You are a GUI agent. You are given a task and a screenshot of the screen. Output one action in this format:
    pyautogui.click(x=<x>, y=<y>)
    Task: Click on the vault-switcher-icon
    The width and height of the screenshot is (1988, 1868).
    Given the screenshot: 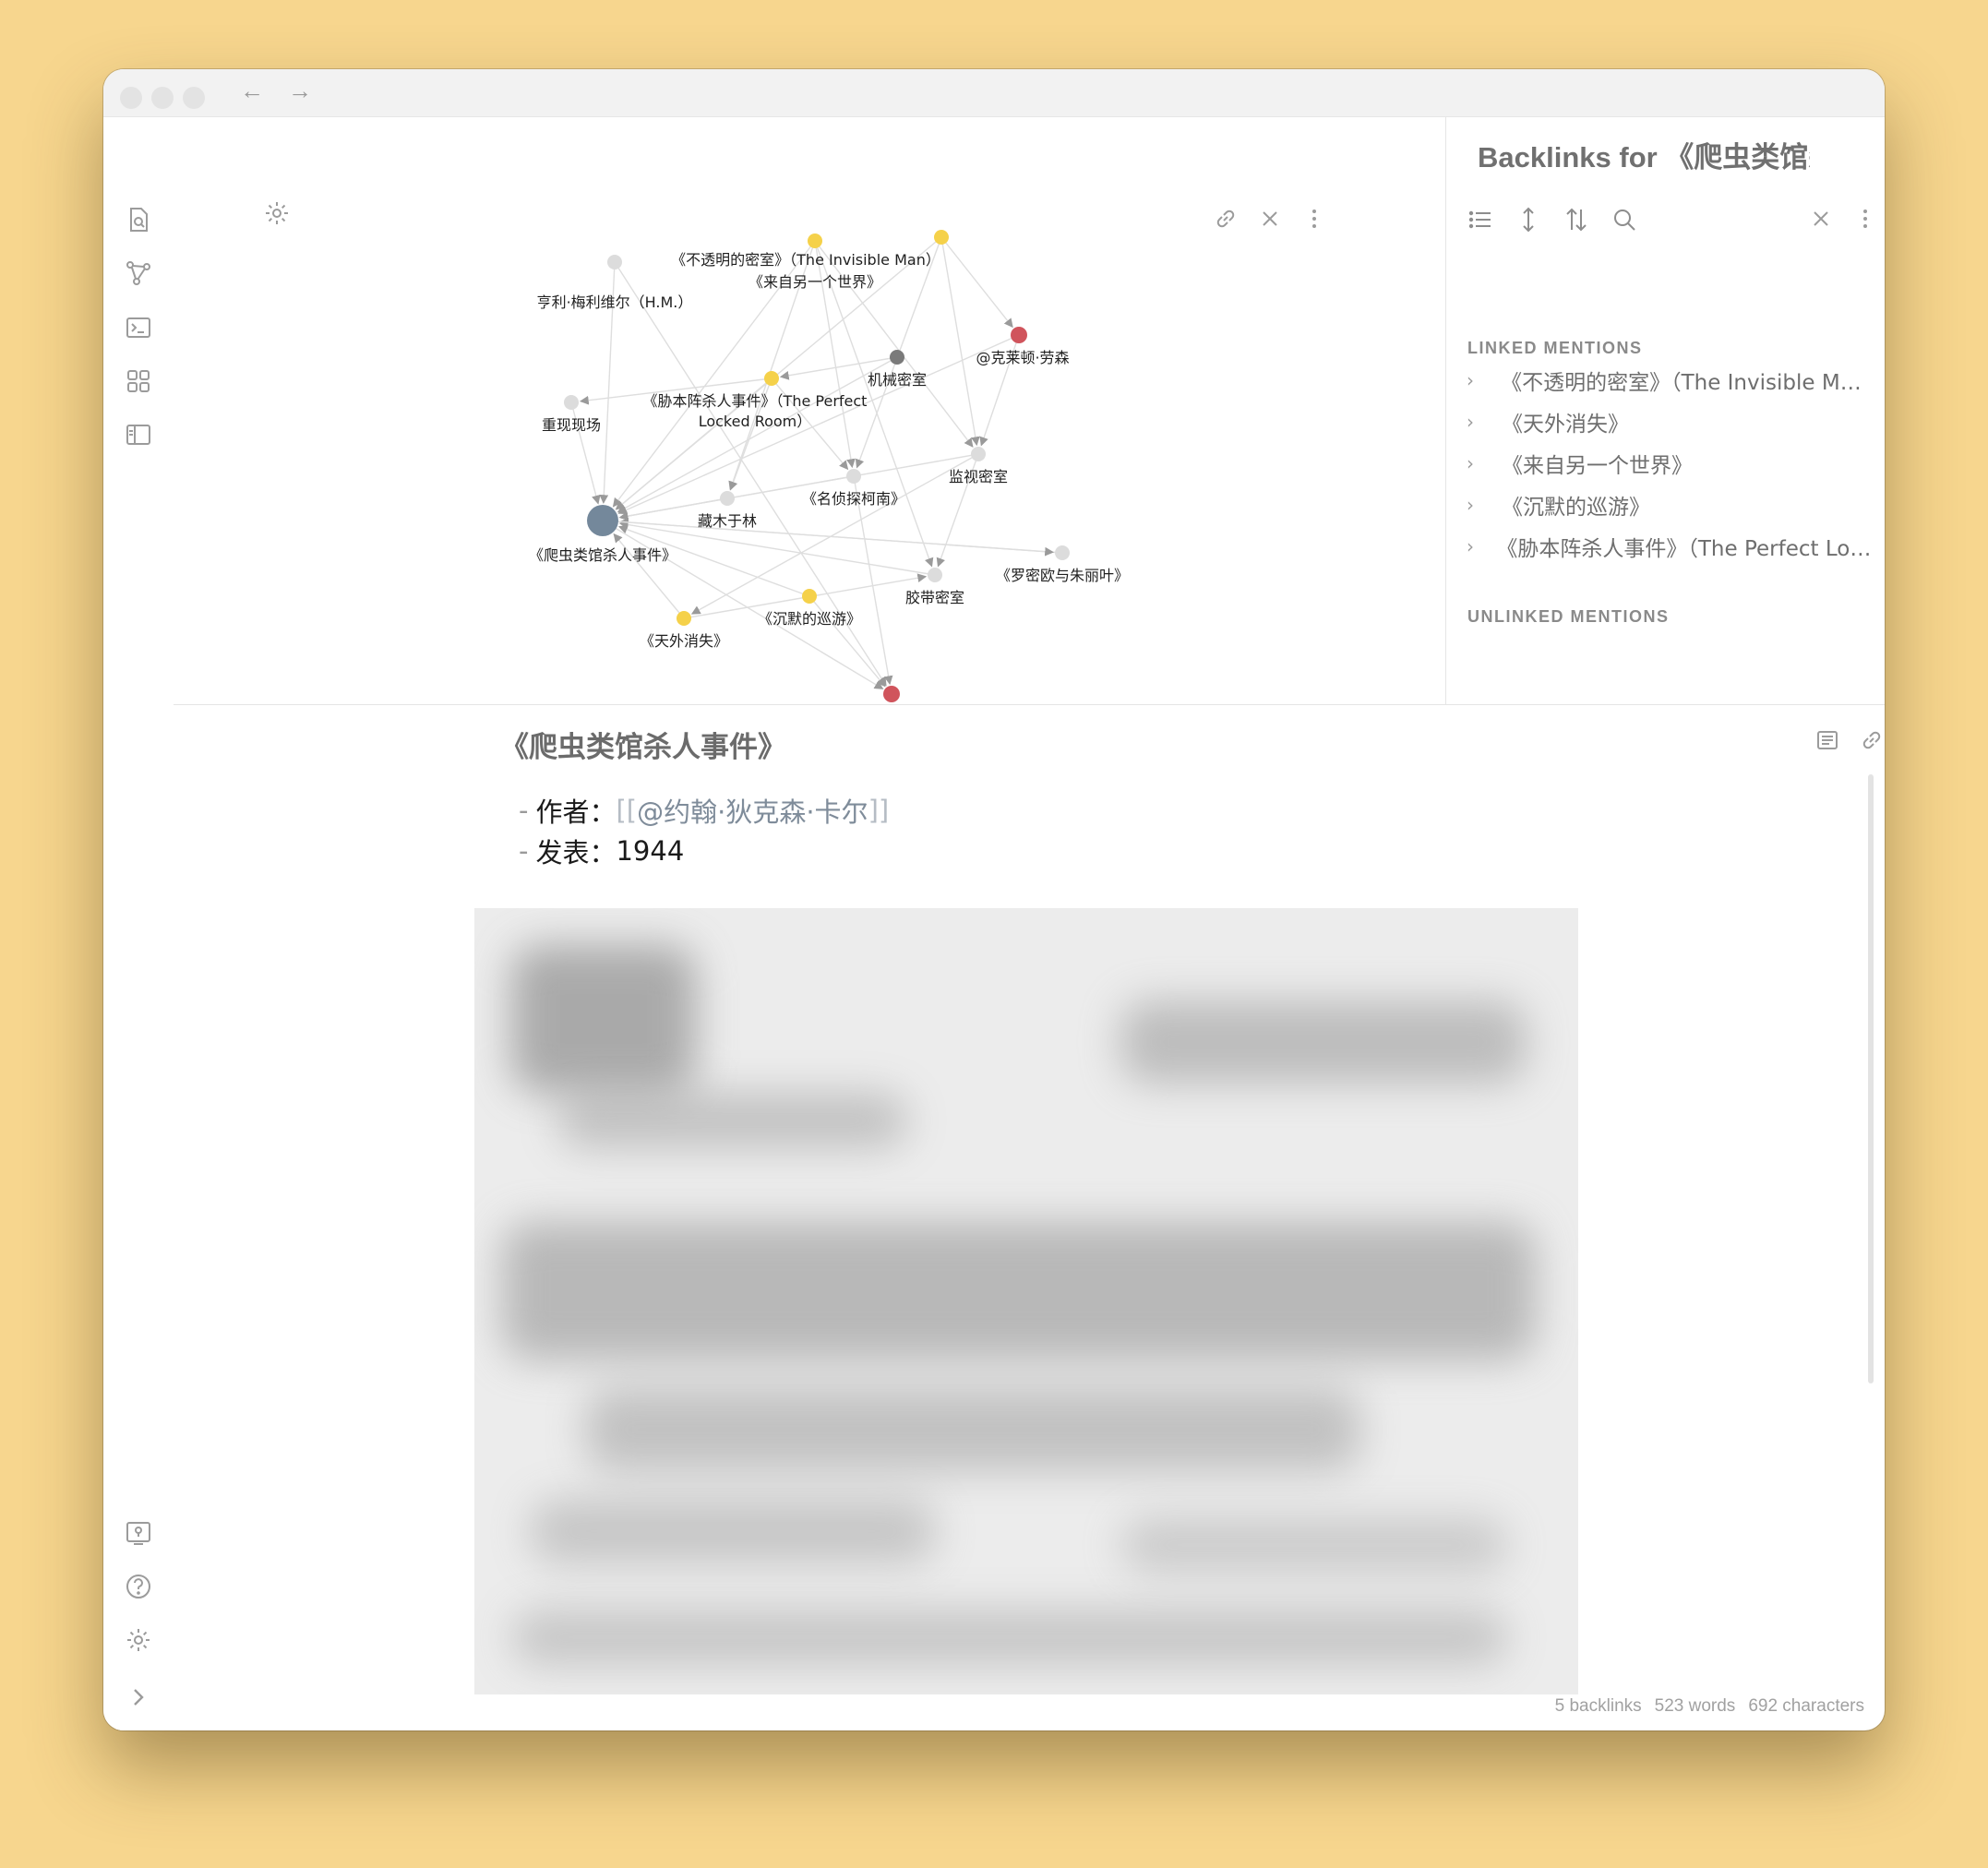 What is the action you would take?
    pyautogui.click(x=138, y=1533)
    